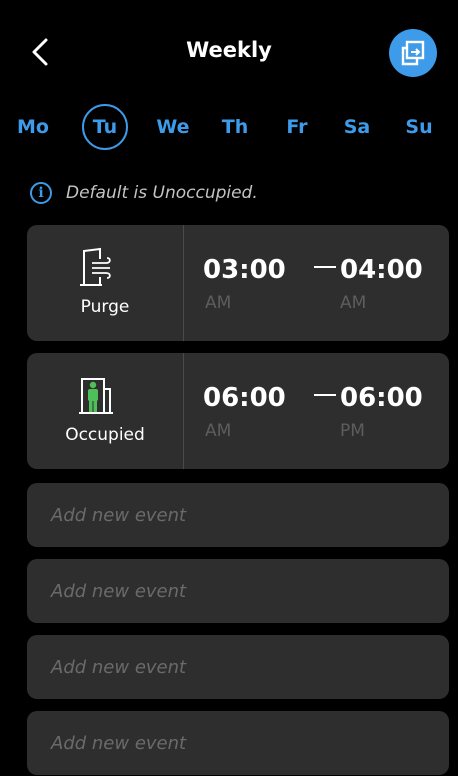 Image resolution: width=458 pixels, height=776 pixels. I want to click on event-type-label: Occupied, so click(105, 435).